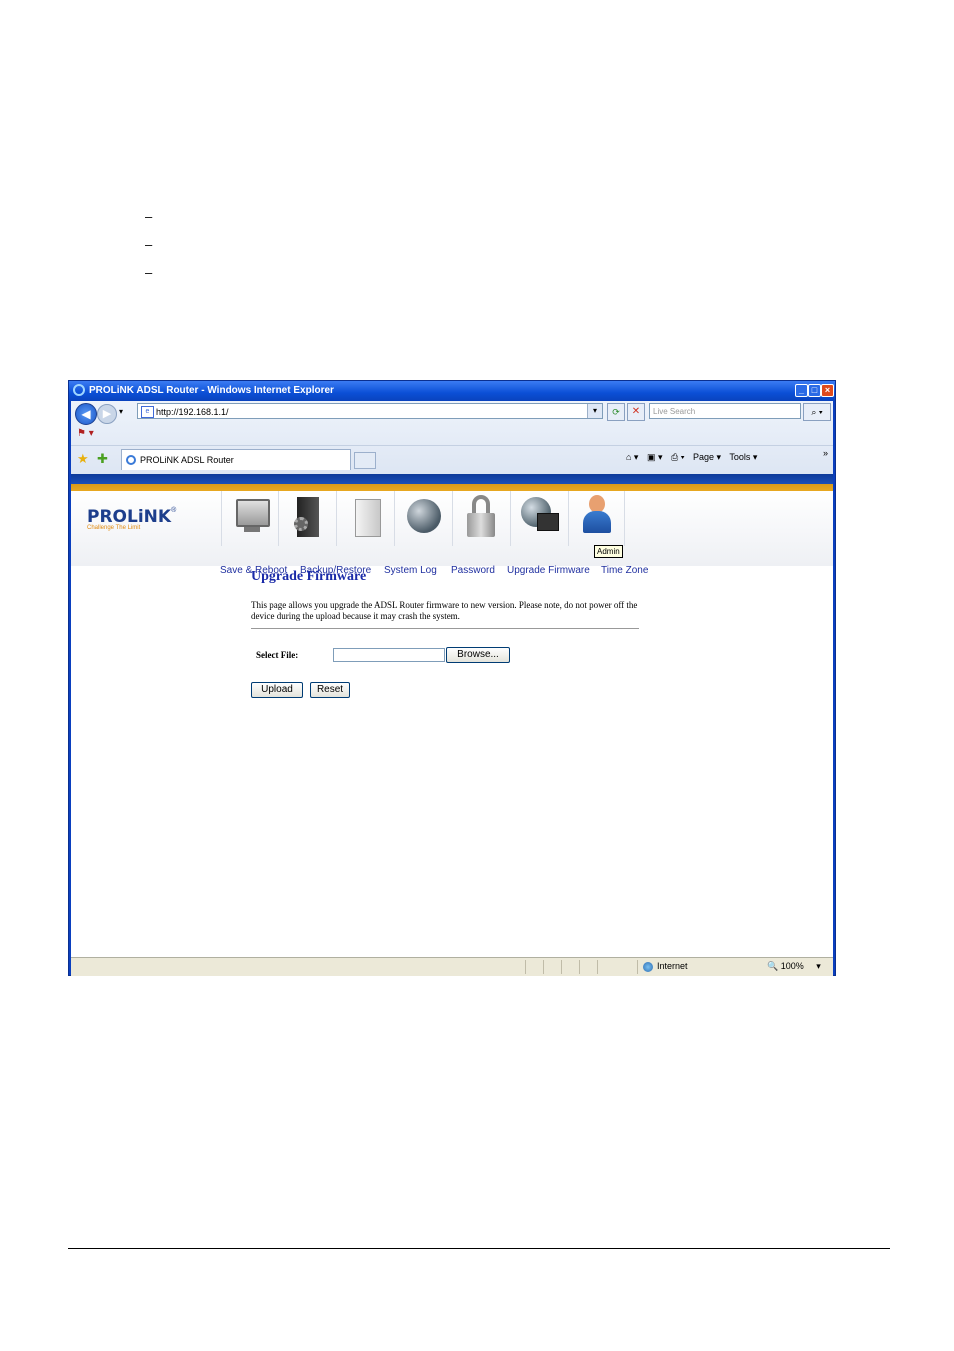 This screenshot has width=954, height=1351. What do you see at coordinates (538, 518) in the screenshot?
I see `upgrade-firmware-icon` at bounding box center [538, 518].